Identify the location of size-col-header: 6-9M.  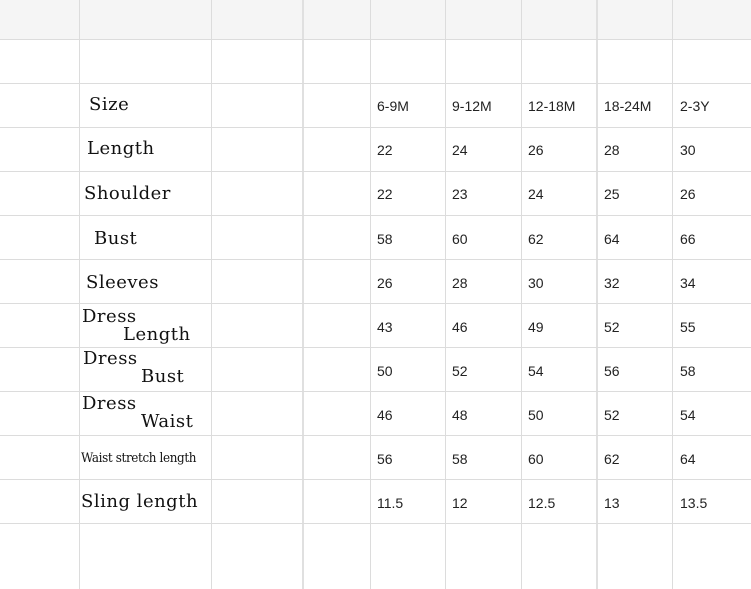
(393, 106).